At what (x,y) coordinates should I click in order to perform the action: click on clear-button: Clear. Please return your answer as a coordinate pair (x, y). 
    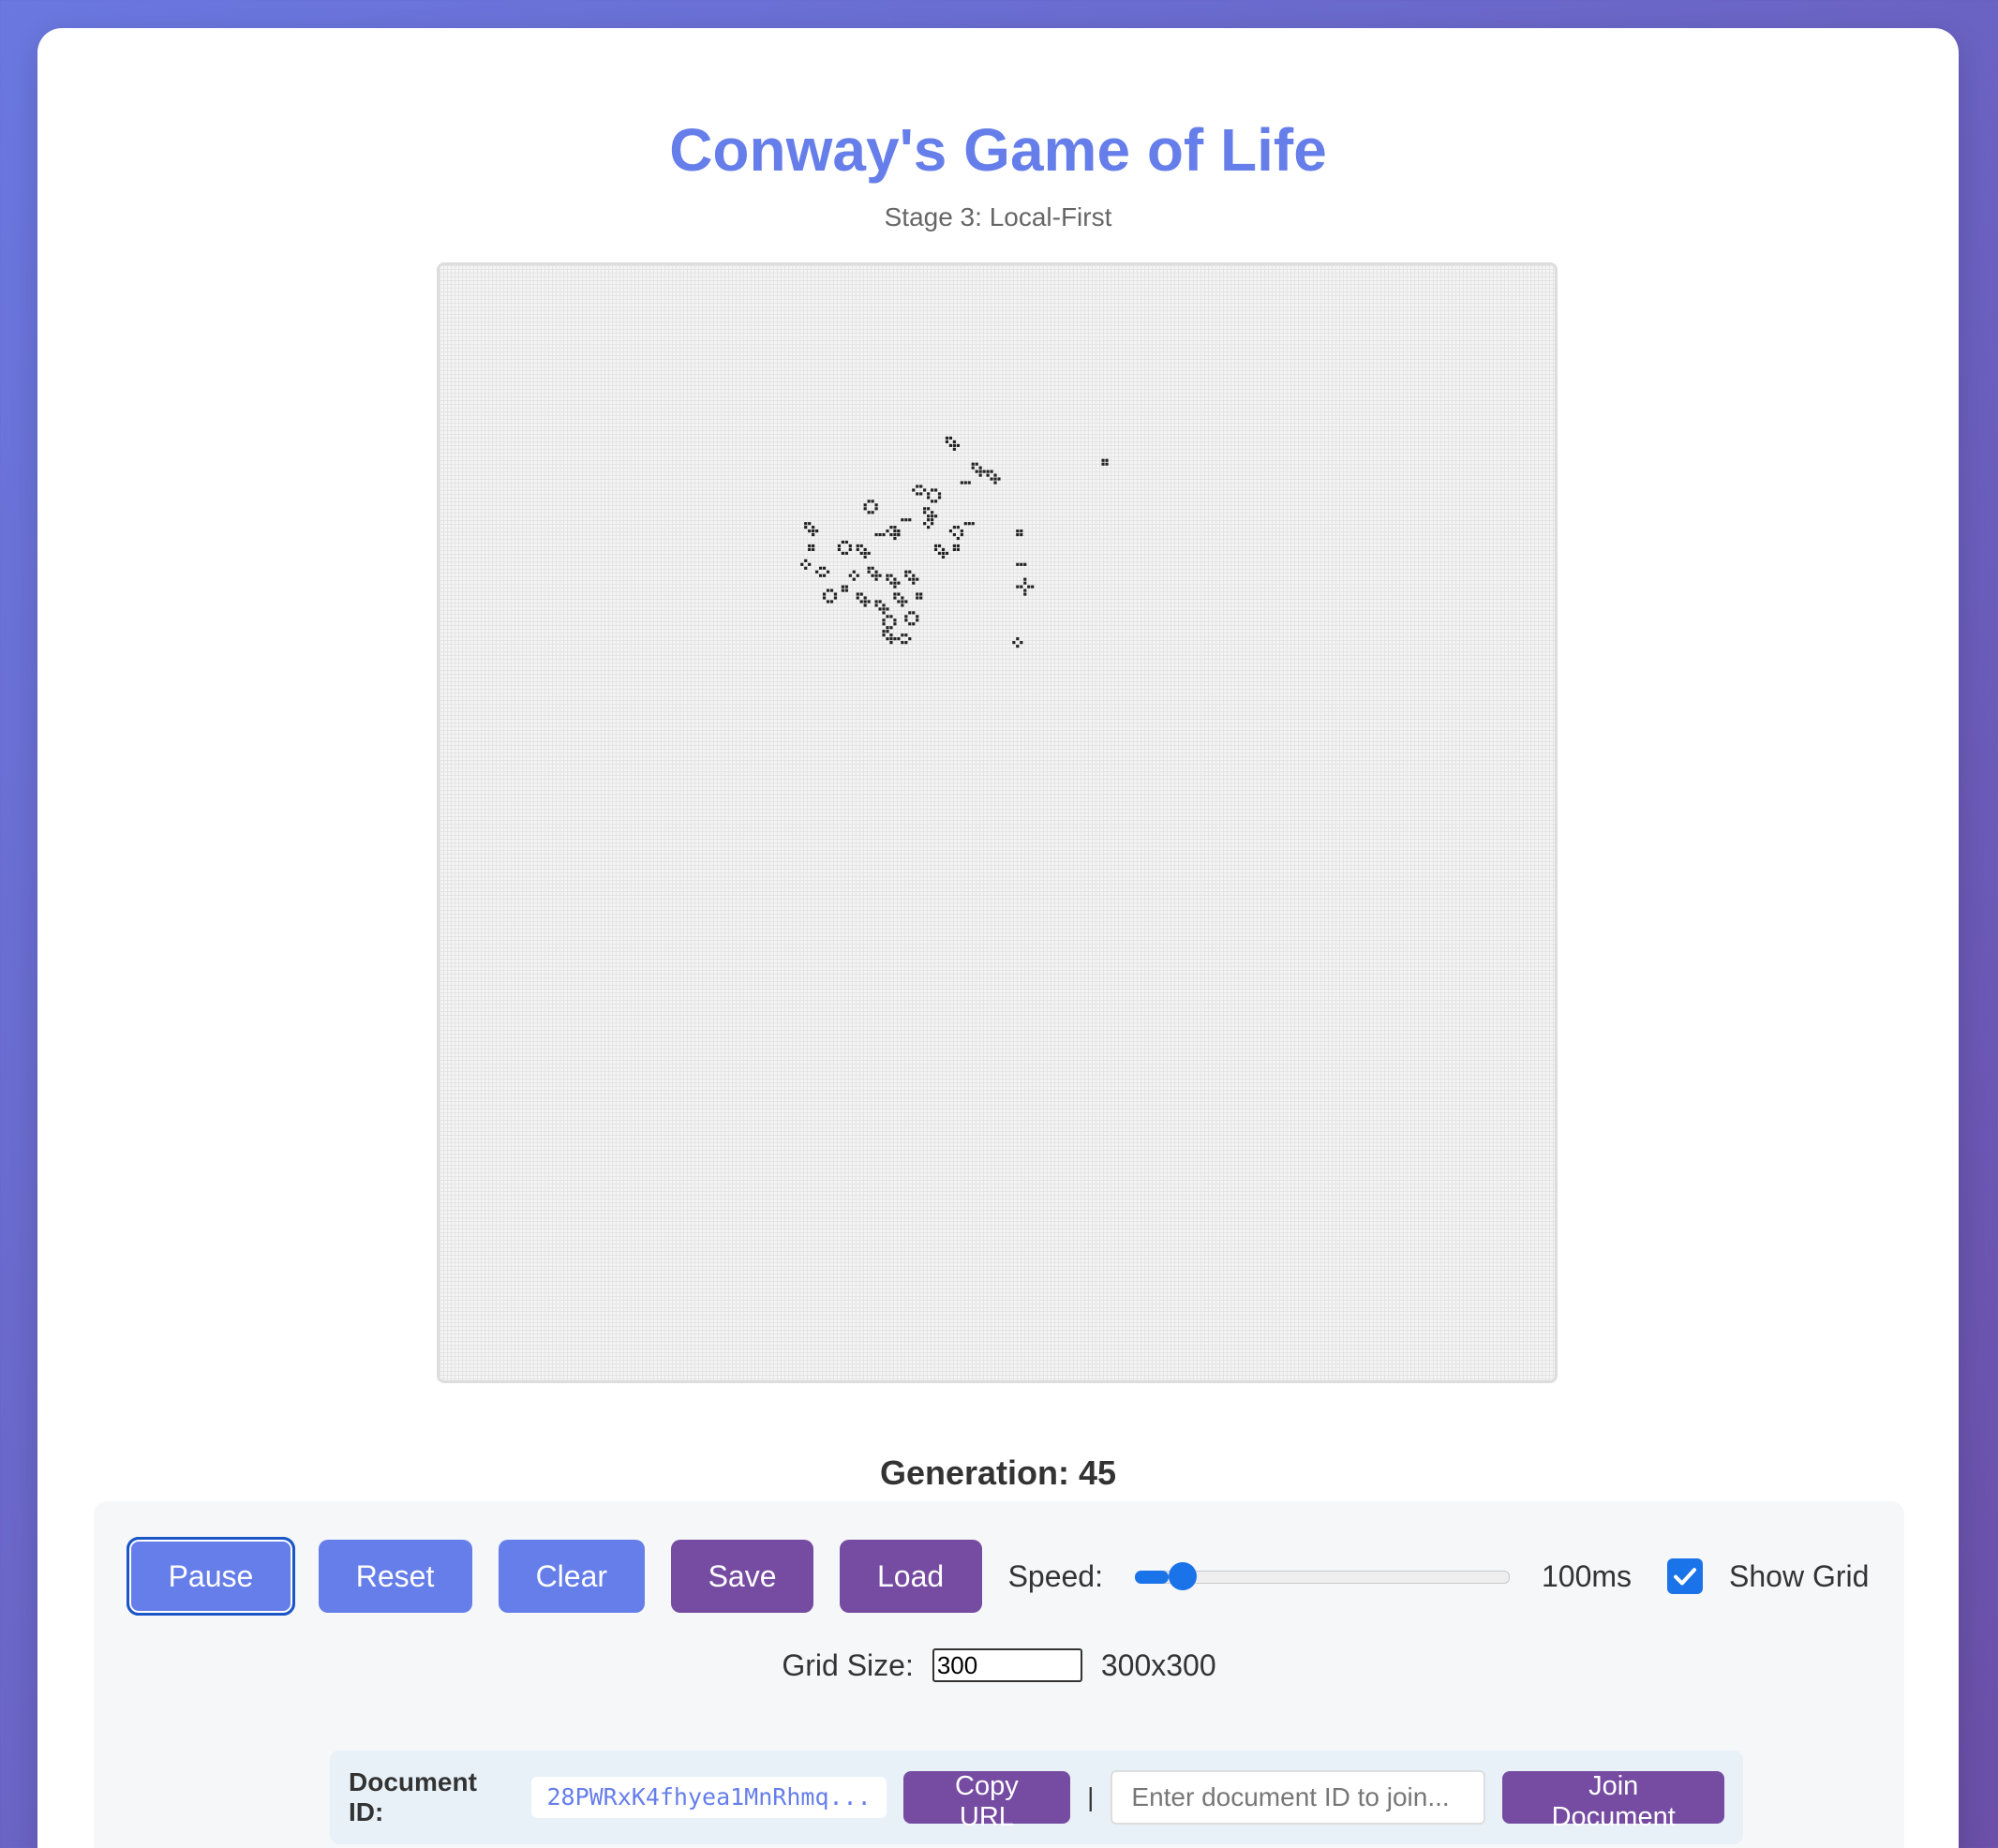
    Looking at the image, I should click on (571, 1576).